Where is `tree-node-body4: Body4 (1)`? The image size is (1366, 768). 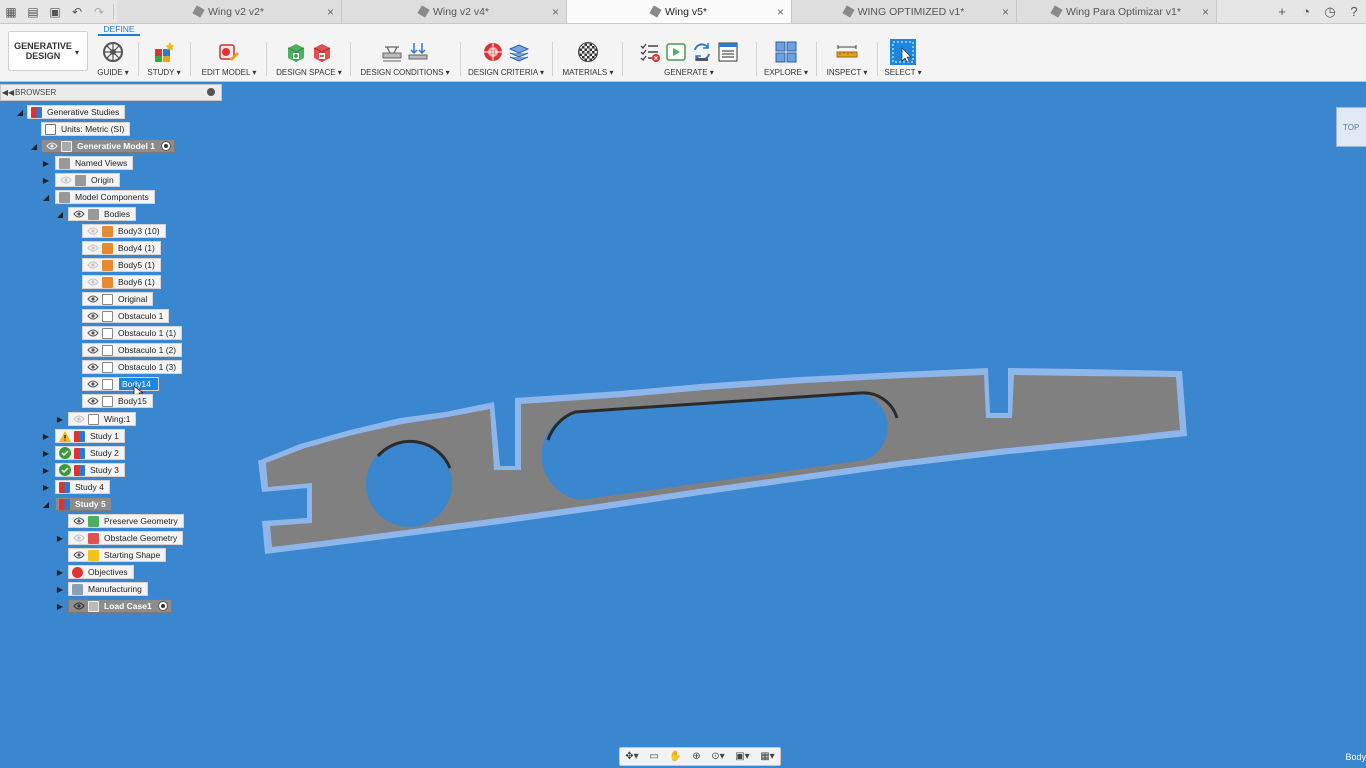
tree-node-body4: Body4 (1) is located at coordinates (121, 248).